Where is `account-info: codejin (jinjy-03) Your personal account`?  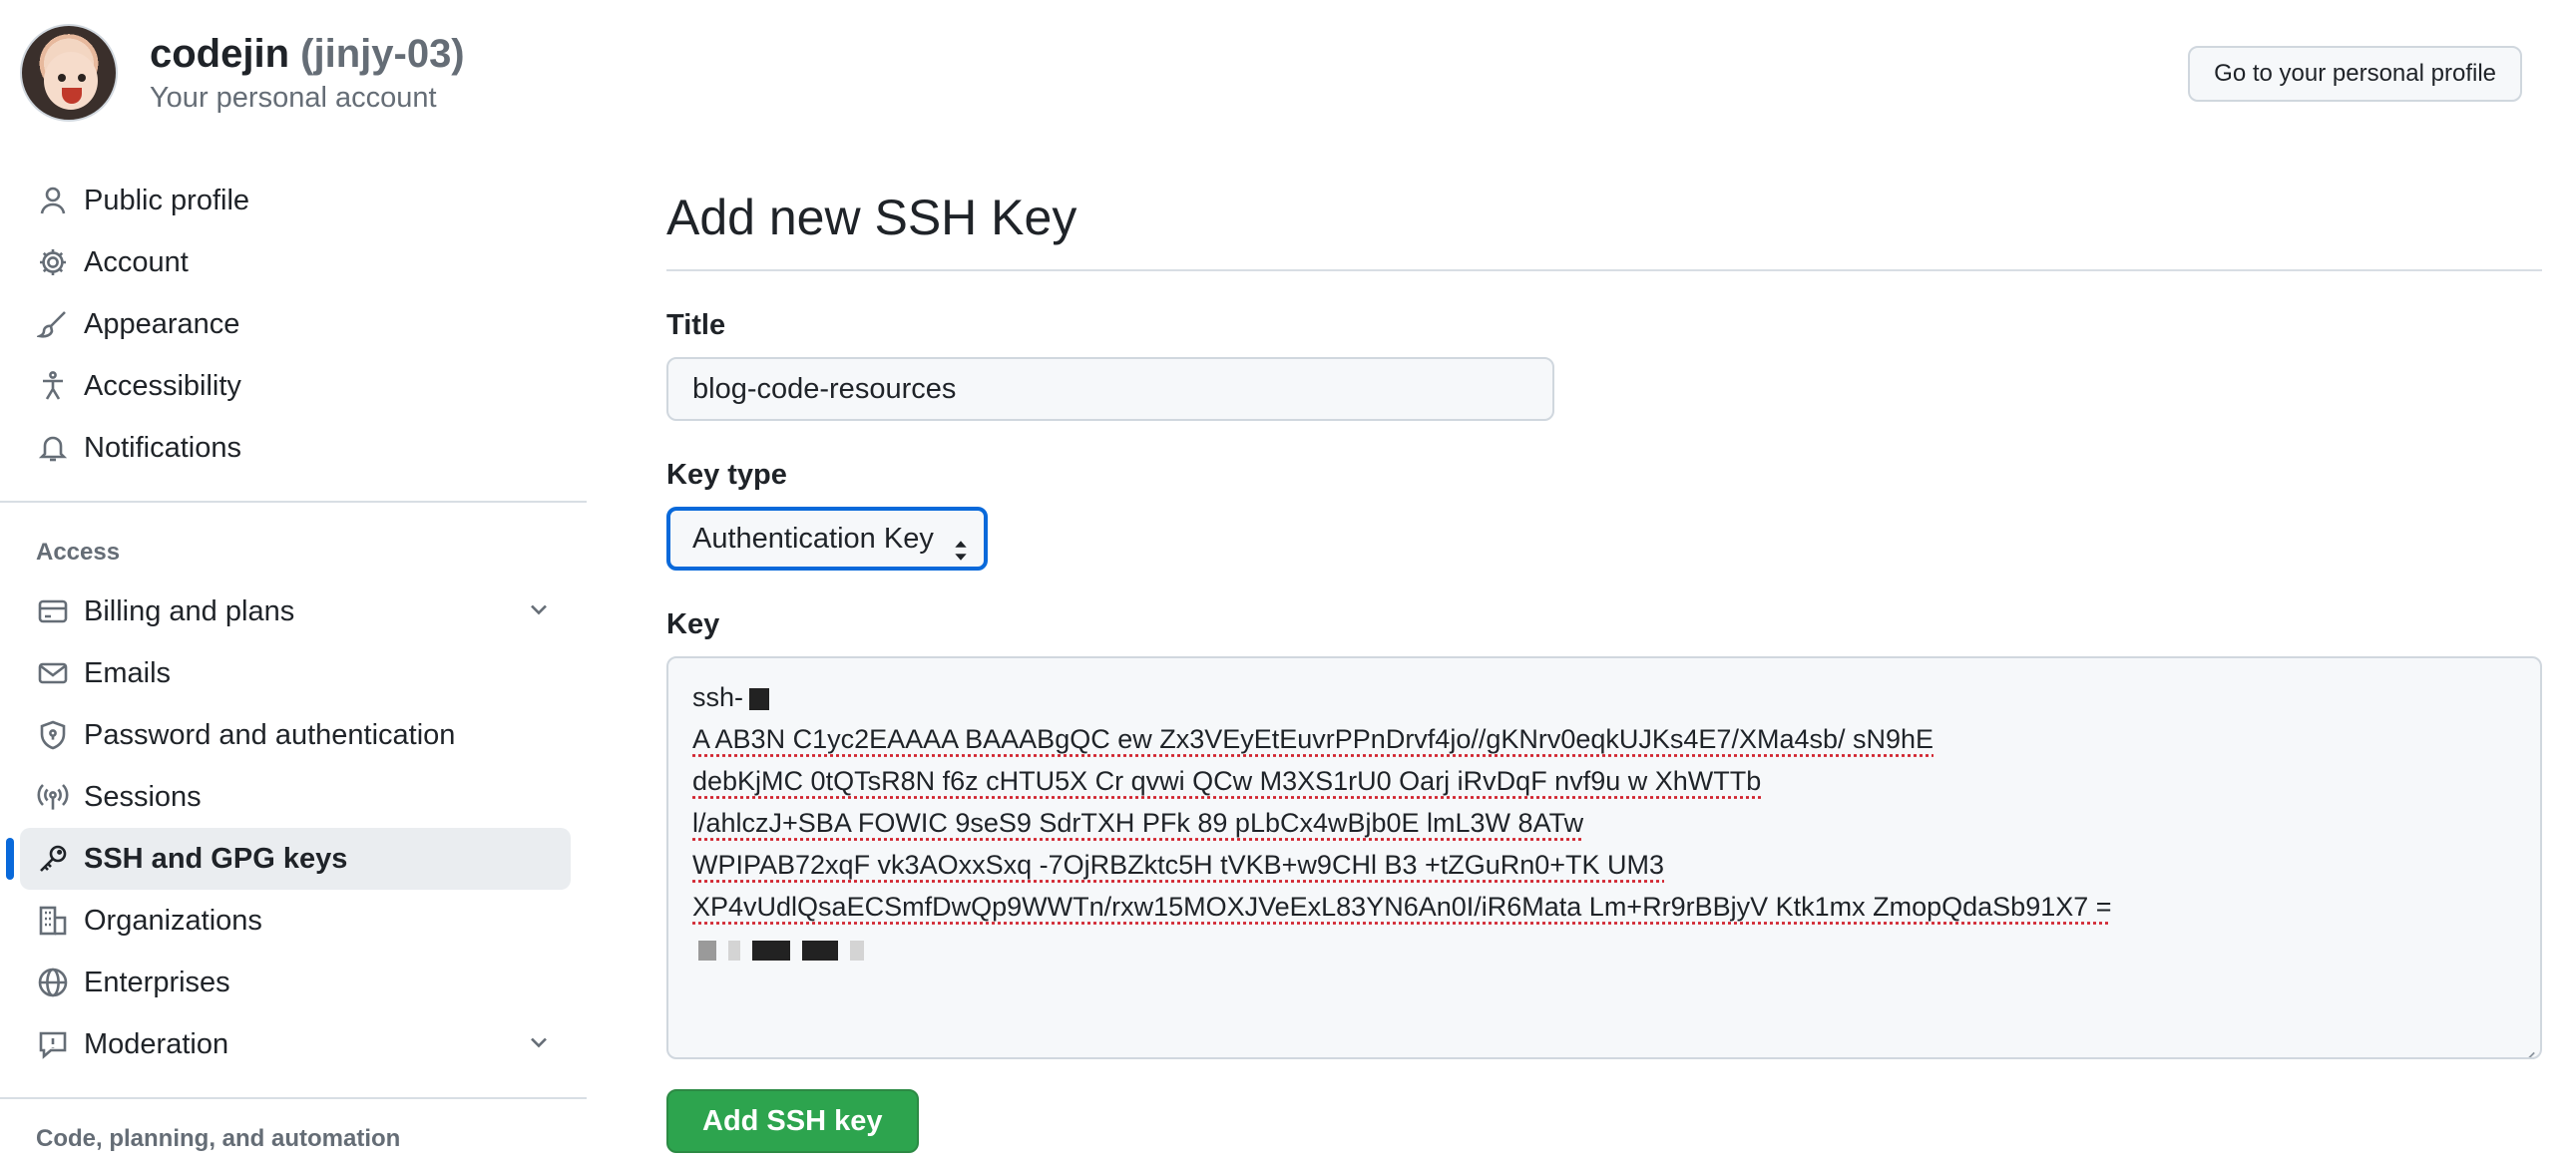
account-info: codejin (jinjy-03) Your personal account is located at coordinates (307, 73).